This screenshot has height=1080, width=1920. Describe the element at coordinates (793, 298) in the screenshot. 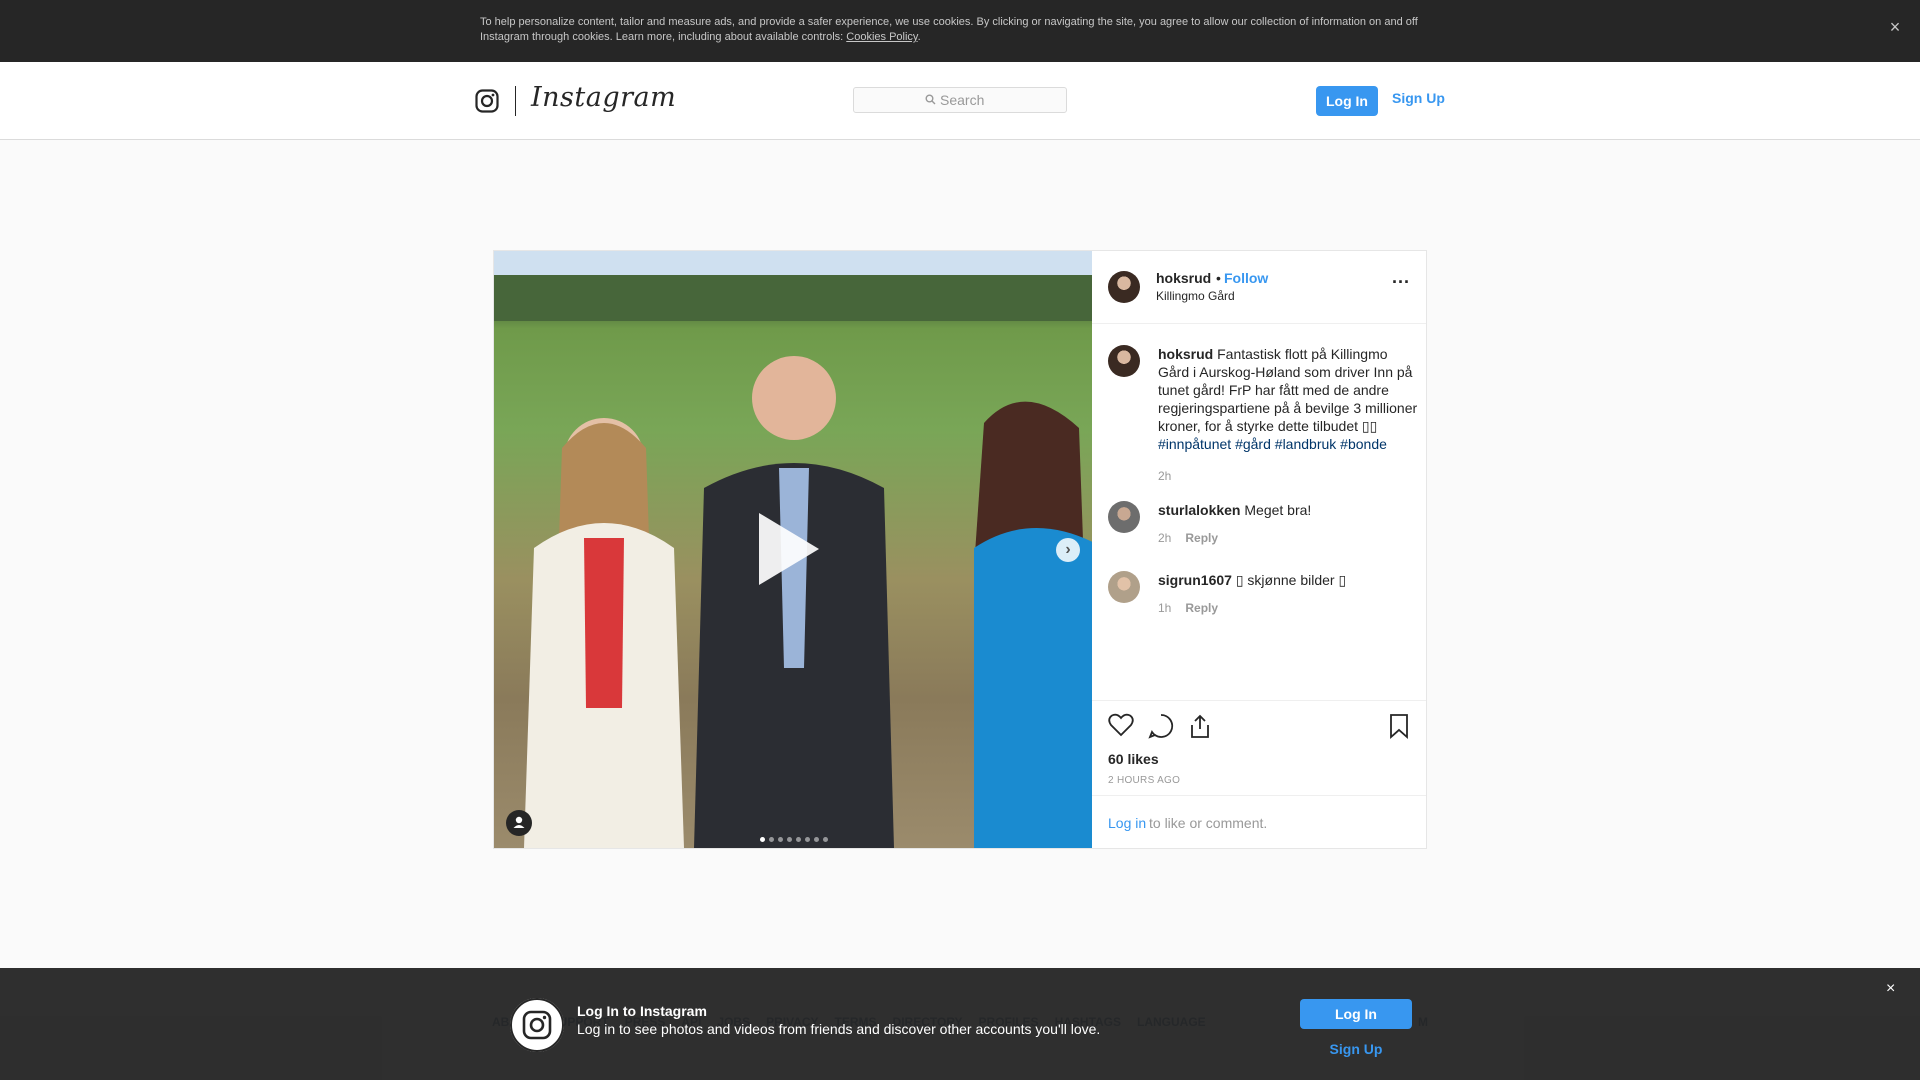

I see `treeline` at that location.